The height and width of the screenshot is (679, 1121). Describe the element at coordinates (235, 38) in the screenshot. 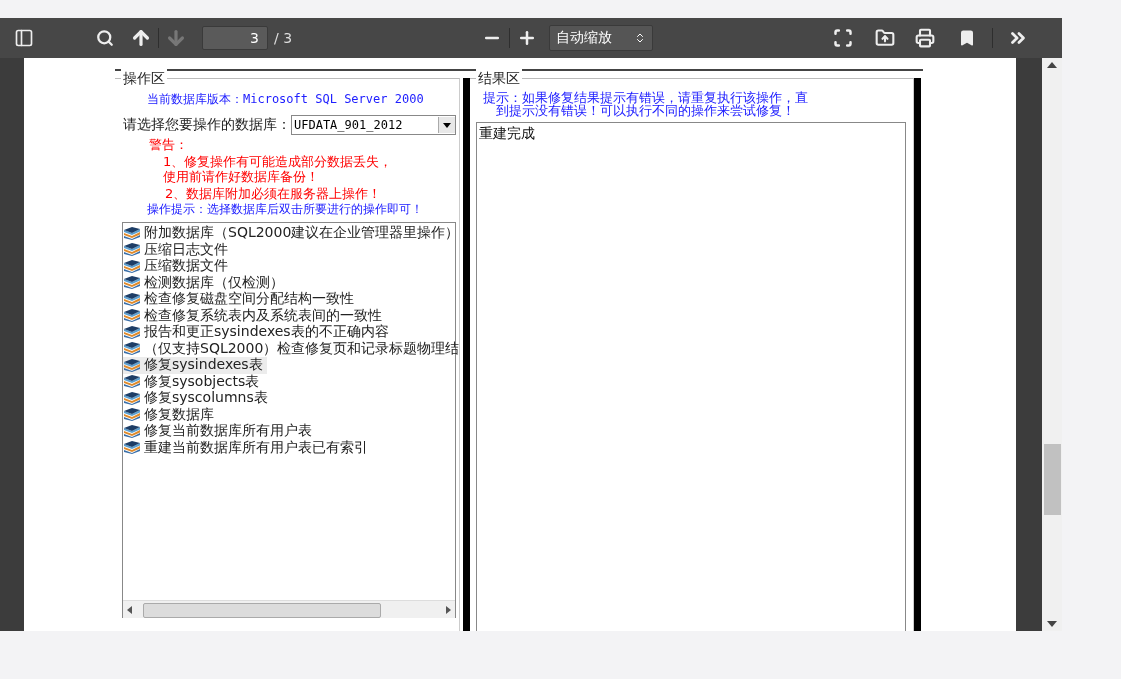

I see `page-number-field: 3` at that location.